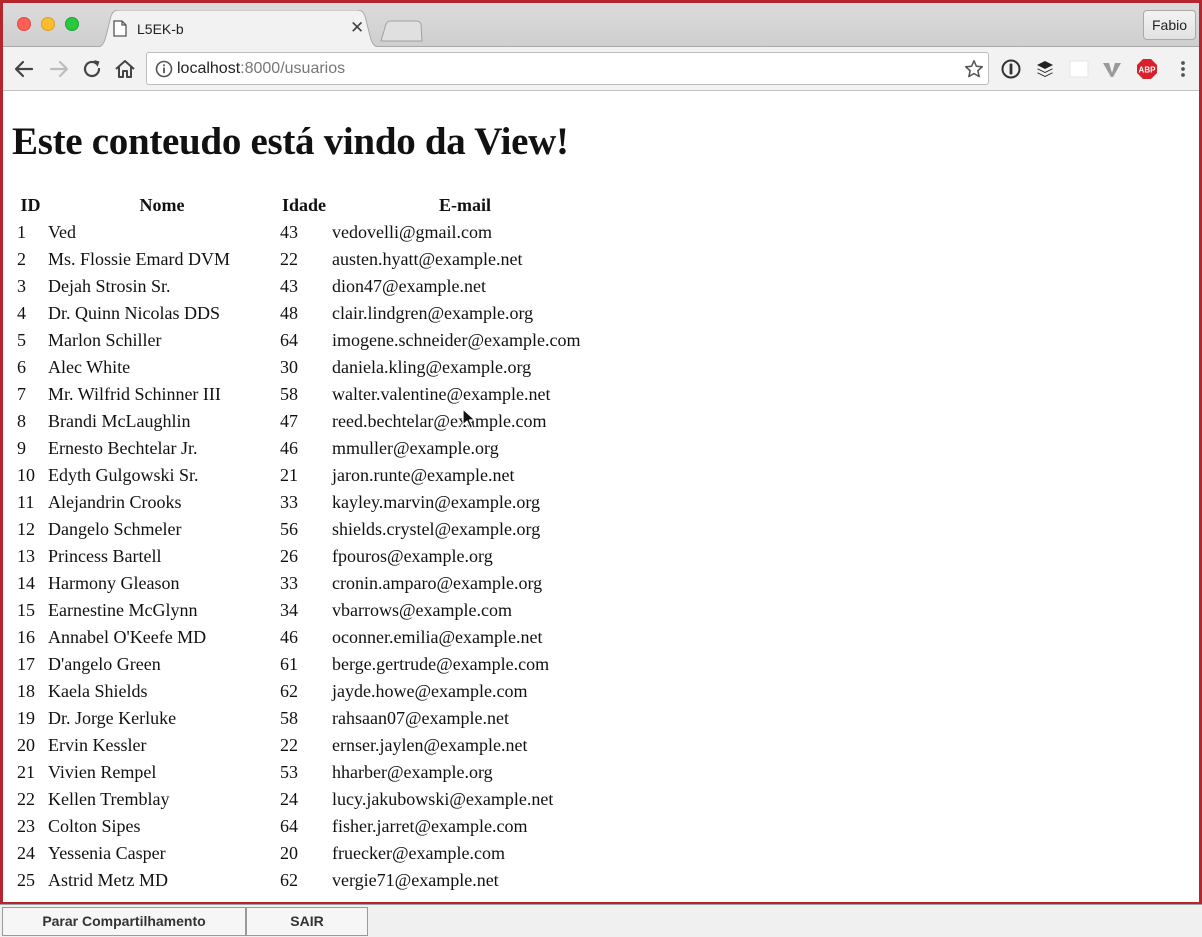  What do you see at coordinates (94, 826) in the screenshot?
I see `cell-nome: Colton Sipes` at bounding box center [94, 826].